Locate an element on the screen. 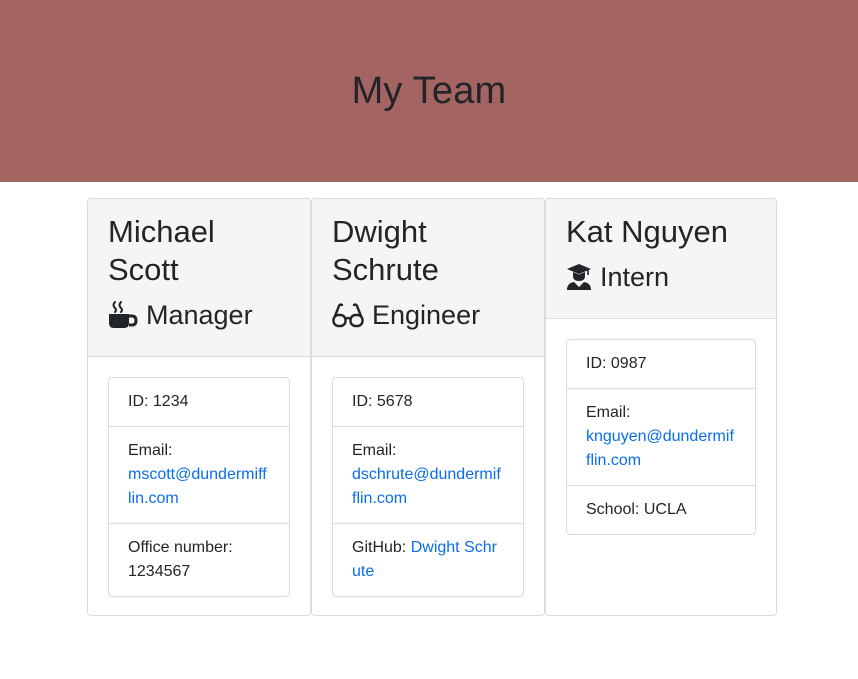  card-header: Kat Nguyen Intern is located at coordinates (661, 259).